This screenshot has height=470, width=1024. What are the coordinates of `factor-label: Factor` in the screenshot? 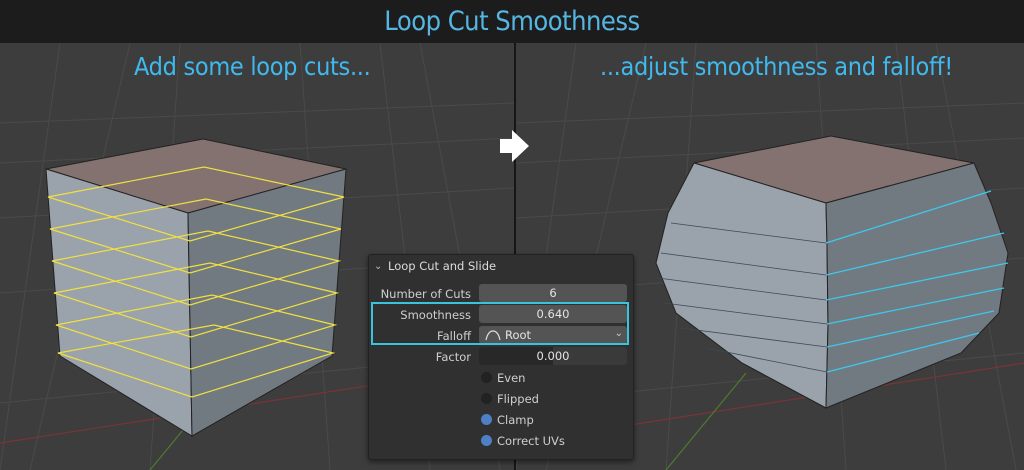 It's located at (453, 357).